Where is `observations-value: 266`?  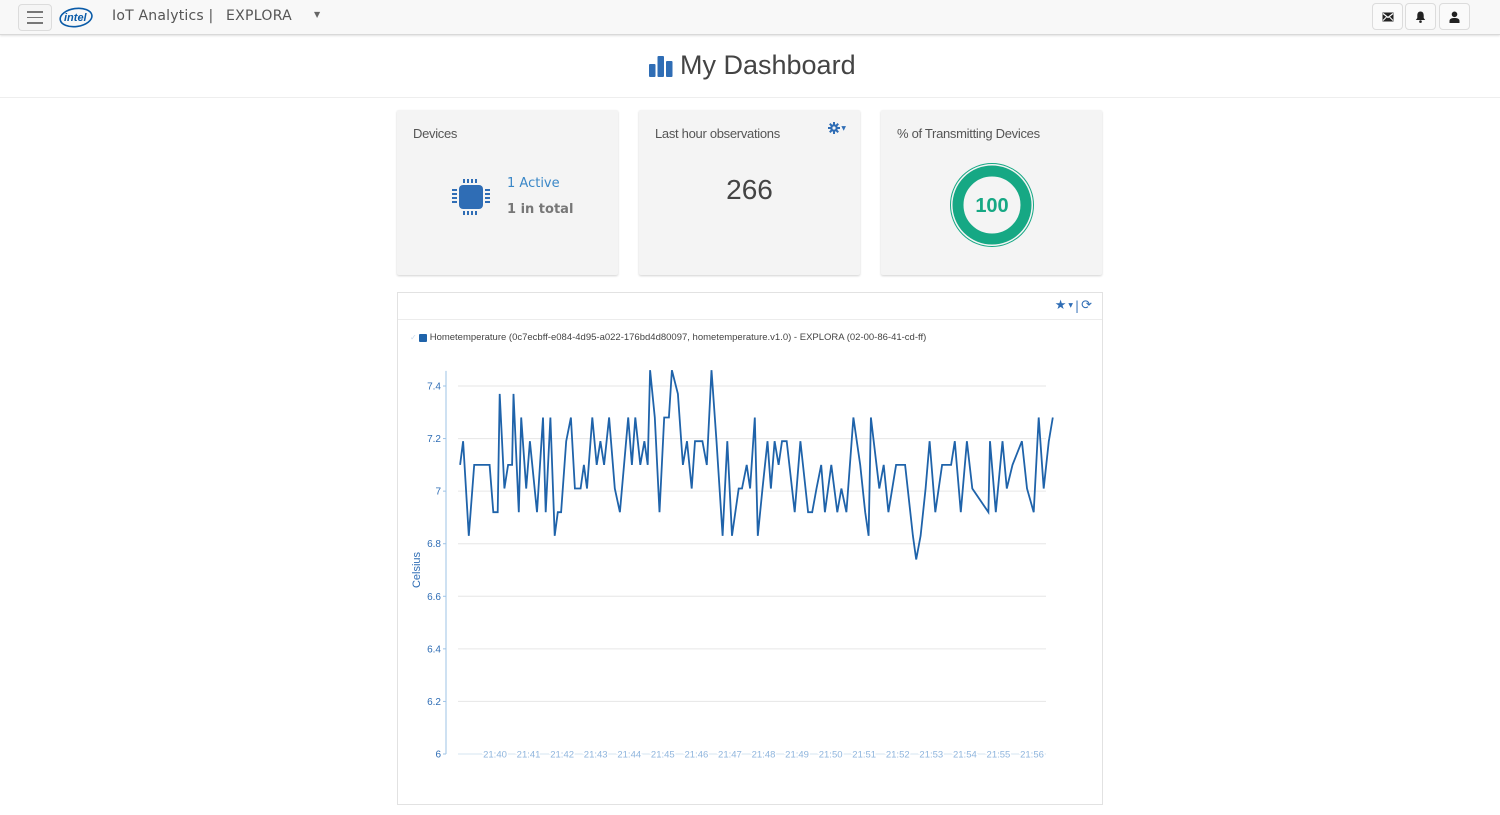
observations-value: 266 is located at coordinates (749, 189).